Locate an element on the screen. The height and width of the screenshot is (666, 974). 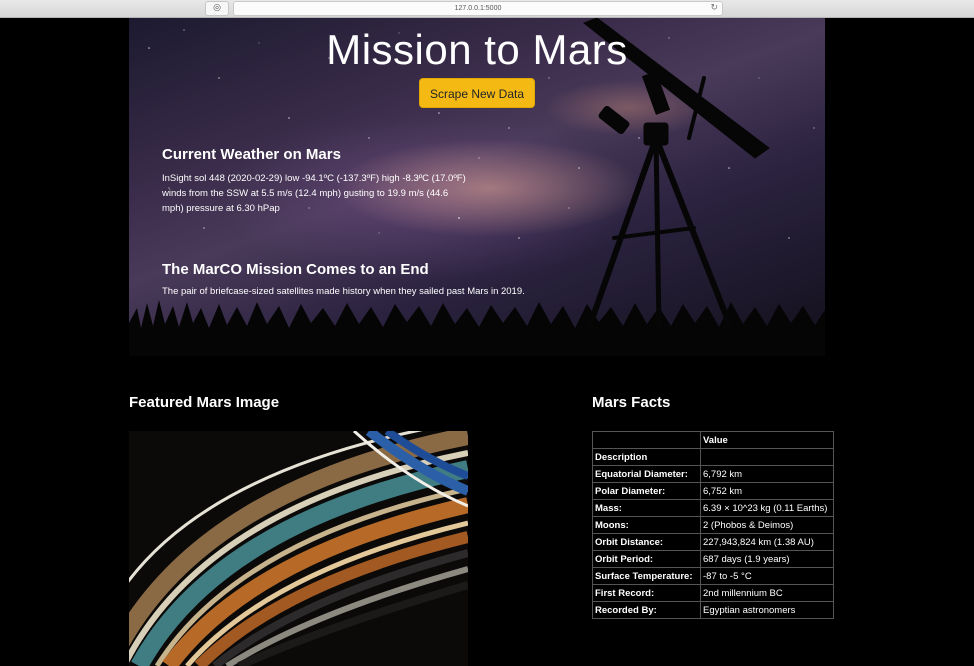
table-row: Surface Temperature: -87 to -5 °C is located at coordinates (713, 576).